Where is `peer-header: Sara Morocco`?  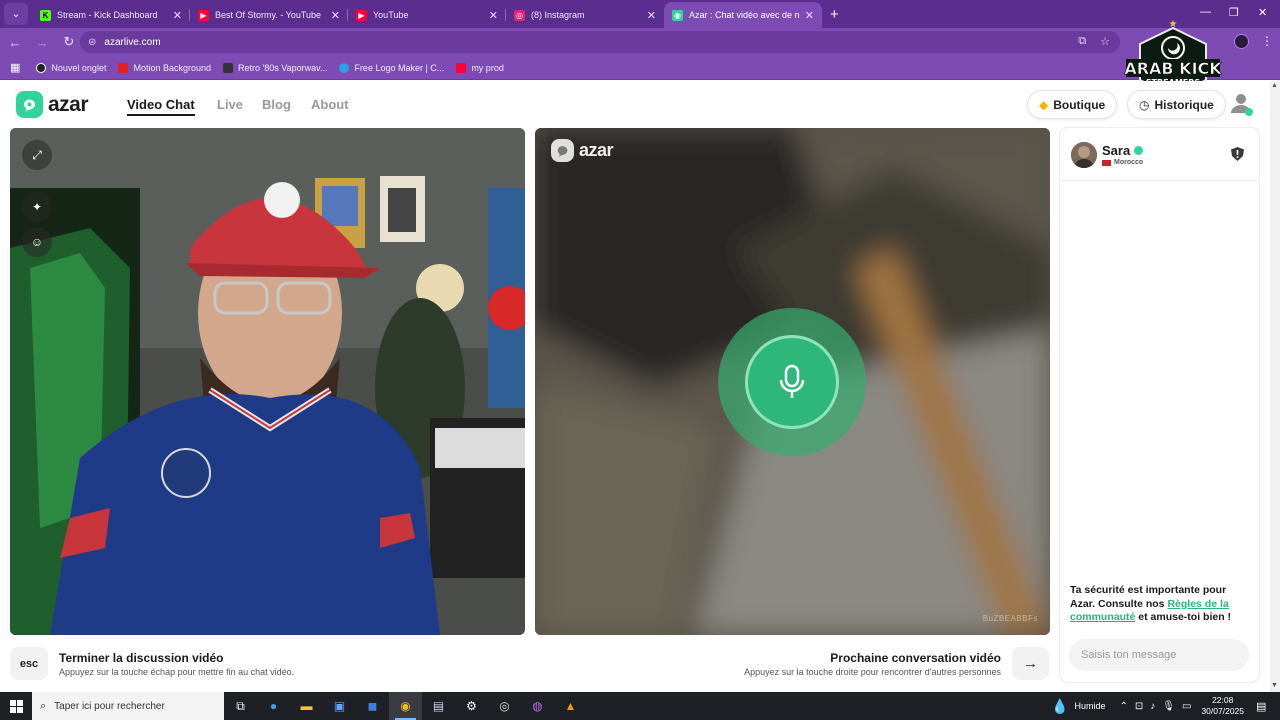 peer-header: Sara Morocco is located at coordinates (1159, 154).